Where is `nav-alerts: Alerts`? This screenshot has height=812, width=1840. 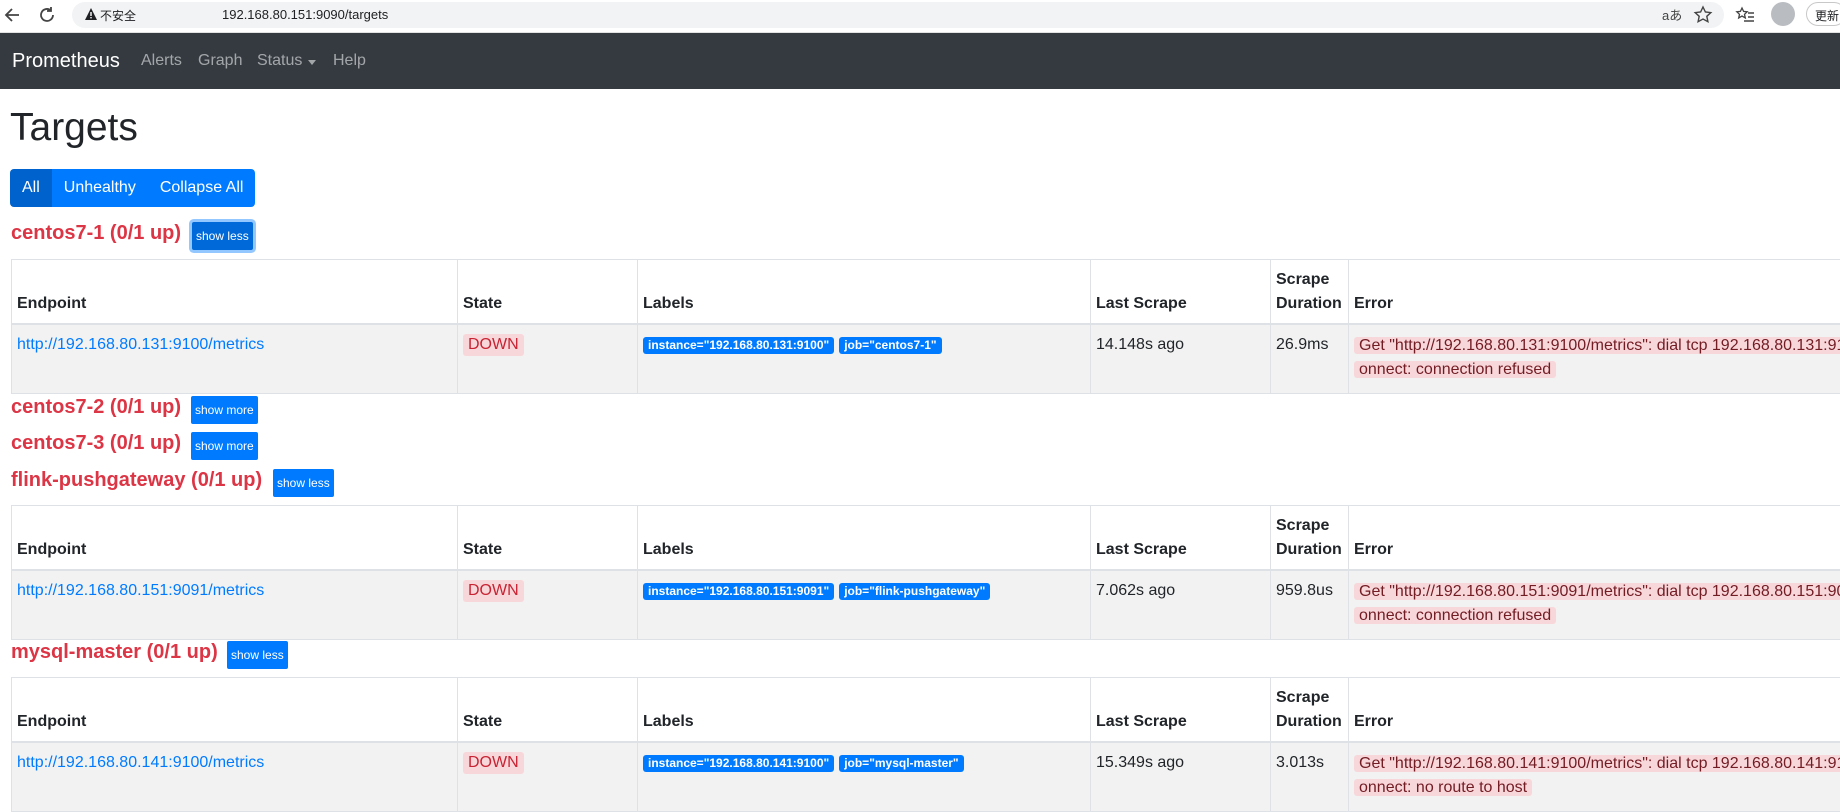
nav-alerts: Alerts is located at coordinates (161, 61).